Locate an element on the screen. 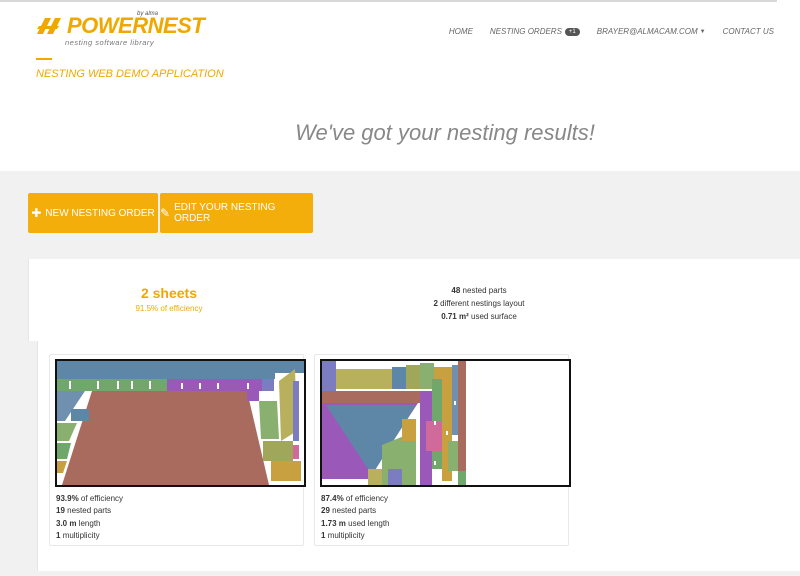  sheets-count: 2 sheets is located at coordinates (169, 293).